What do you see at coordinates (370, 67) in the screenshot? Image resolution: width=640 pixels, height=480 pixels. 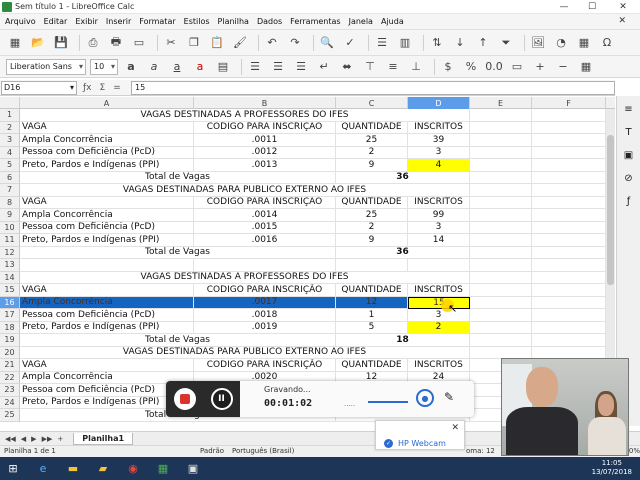 I see `align-top-icon: ⊤` at bounding box center [370, 67].